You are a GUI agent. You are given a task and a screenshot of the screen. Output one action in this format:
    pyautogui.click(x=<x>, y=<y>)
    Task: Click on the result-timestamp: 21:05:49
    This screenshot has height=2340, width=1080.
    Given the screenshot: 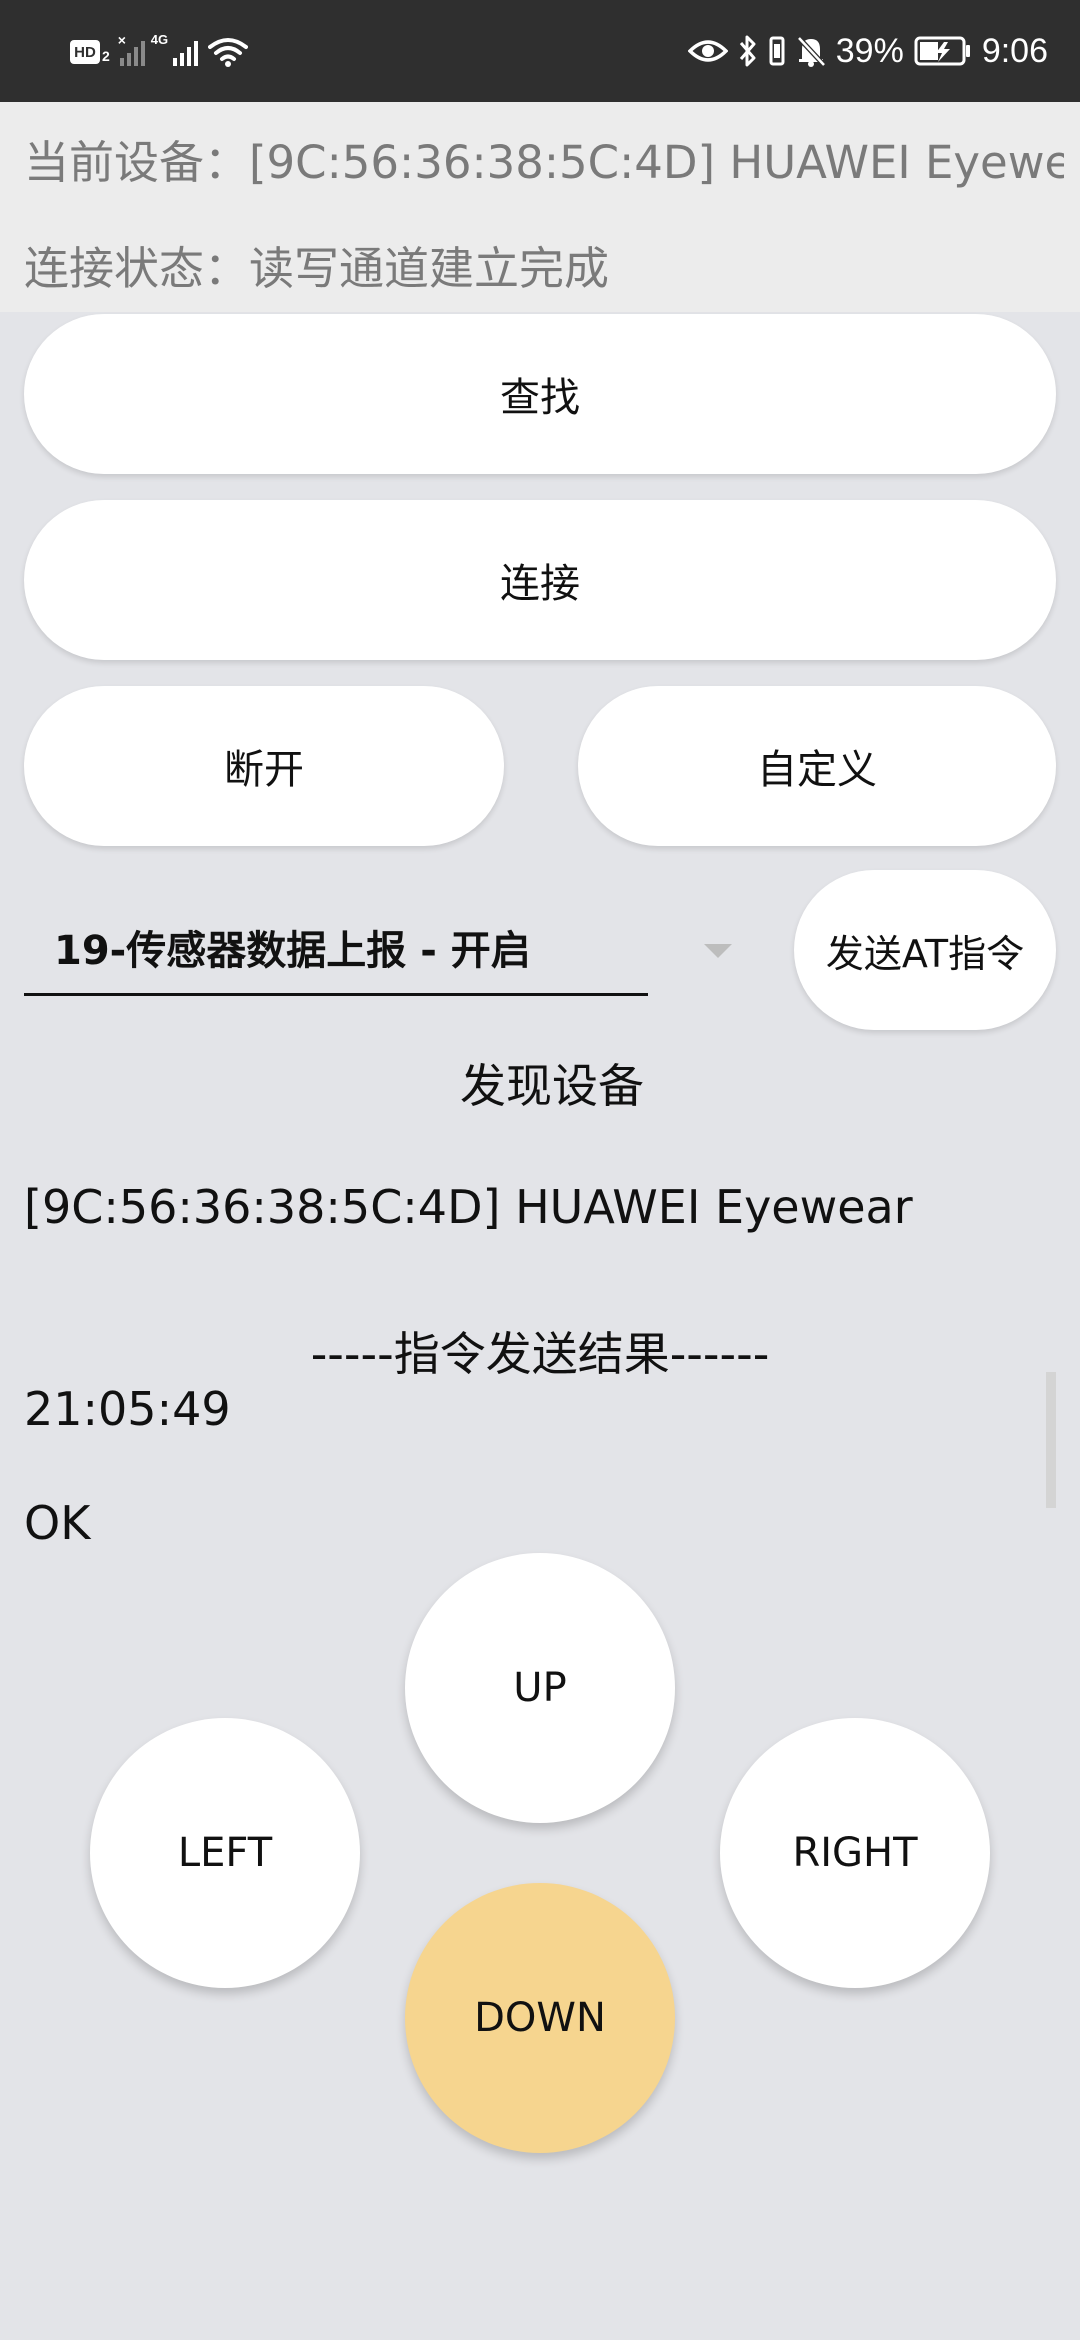 What is the action you would take?
    pyautogui.click(x=127, y=1409)
    